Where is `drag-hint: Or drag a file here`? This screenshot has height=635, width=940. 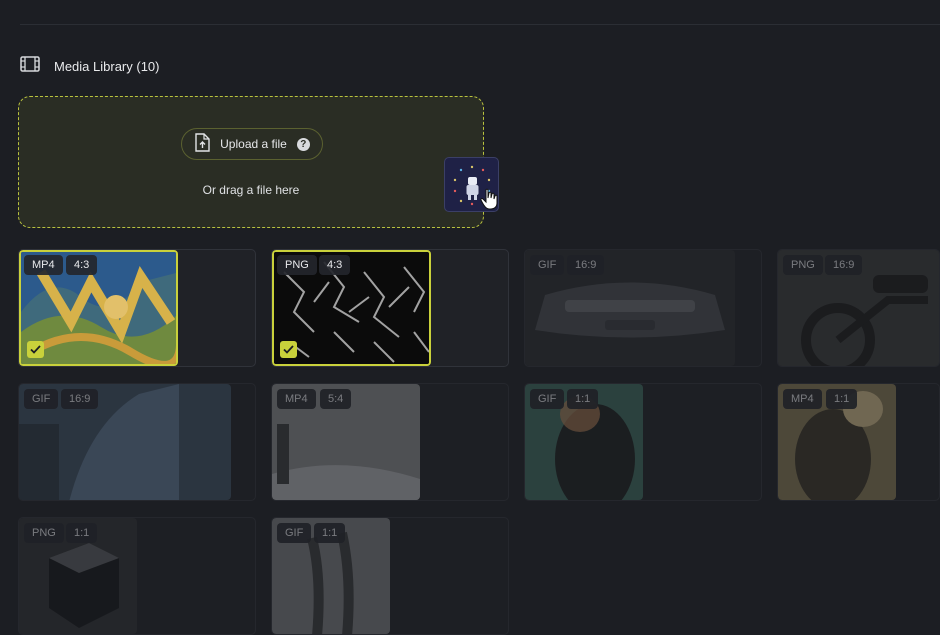 drag-hint: Or drag a file here is located at coordinates (251, 190).